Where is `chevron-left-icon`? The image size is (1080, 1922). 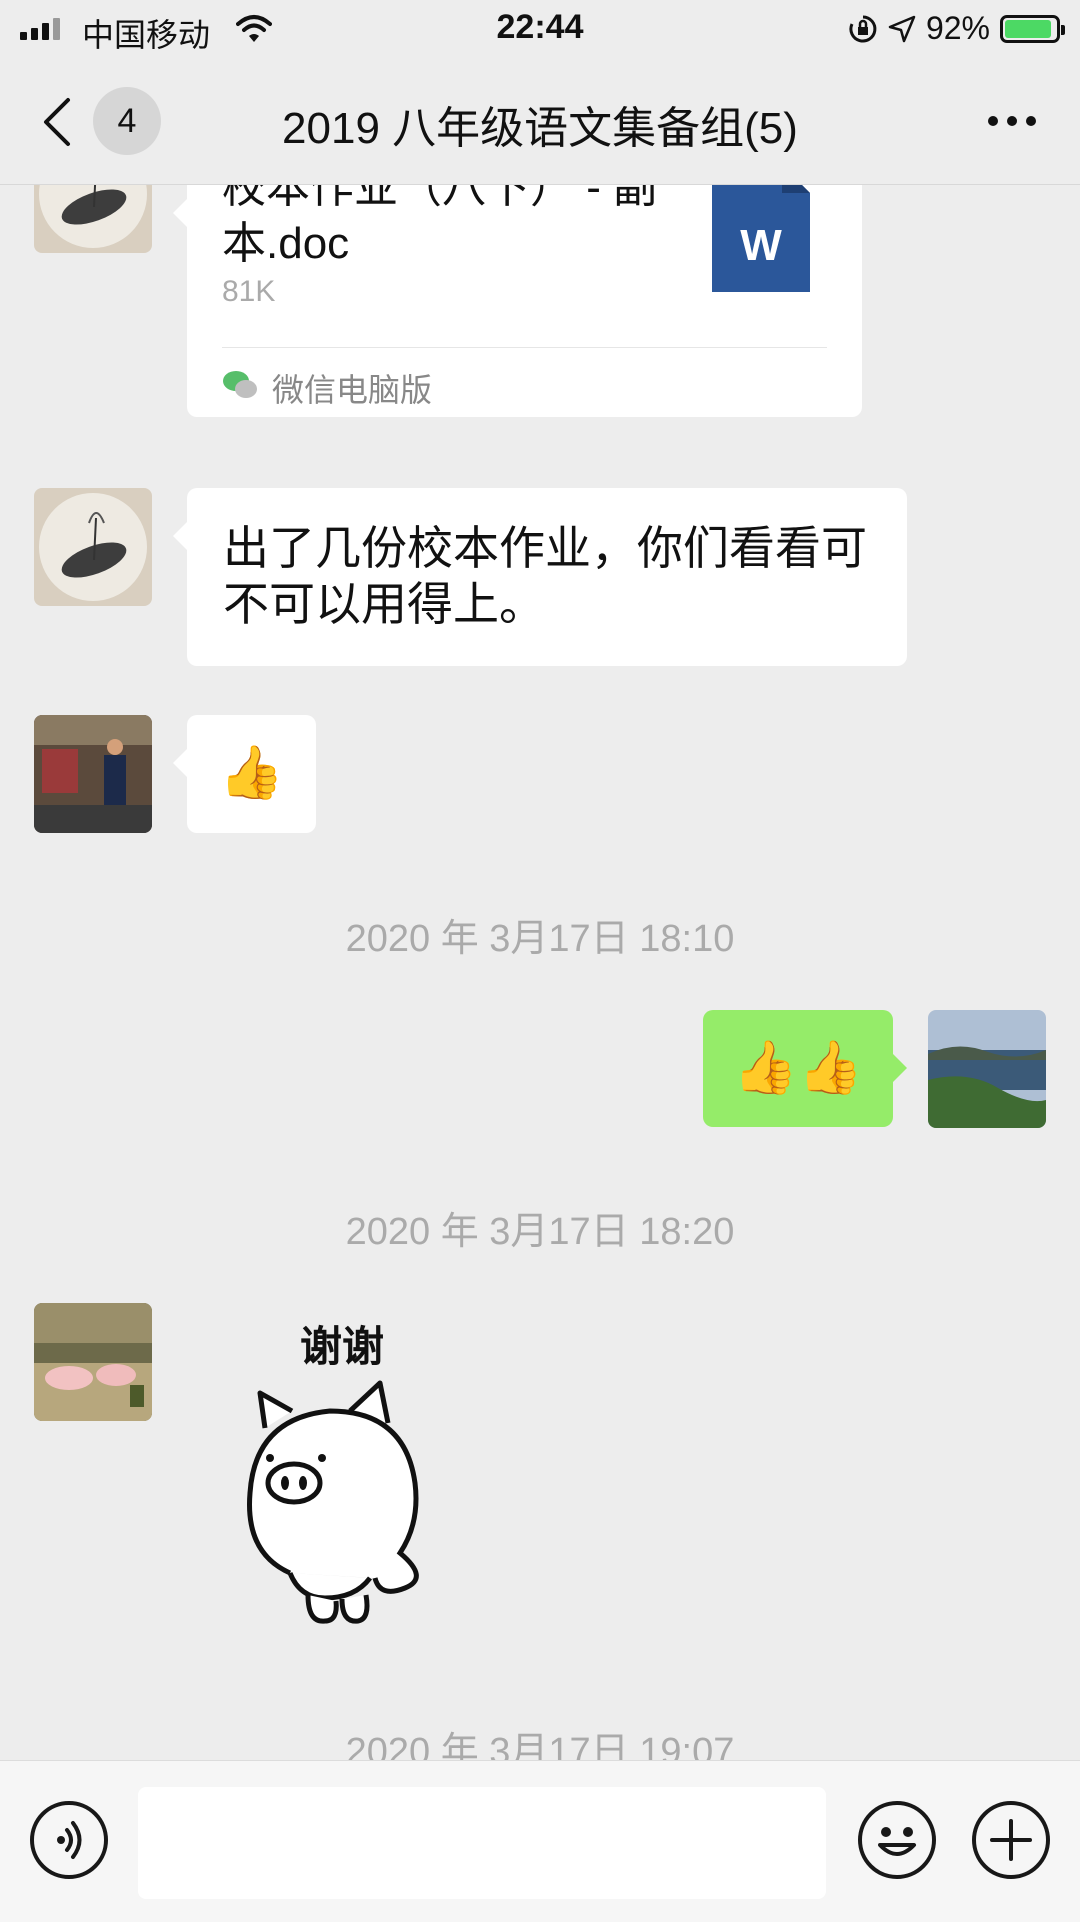 chevron-left-icon is located at coordinates (57, 122).